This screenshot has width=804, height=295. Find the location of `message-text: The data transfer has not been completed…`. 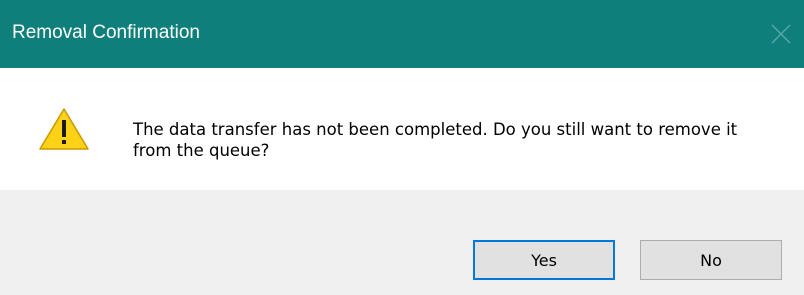

message-text: The data transfer has not been completed… is located at coordinates (435, 140).